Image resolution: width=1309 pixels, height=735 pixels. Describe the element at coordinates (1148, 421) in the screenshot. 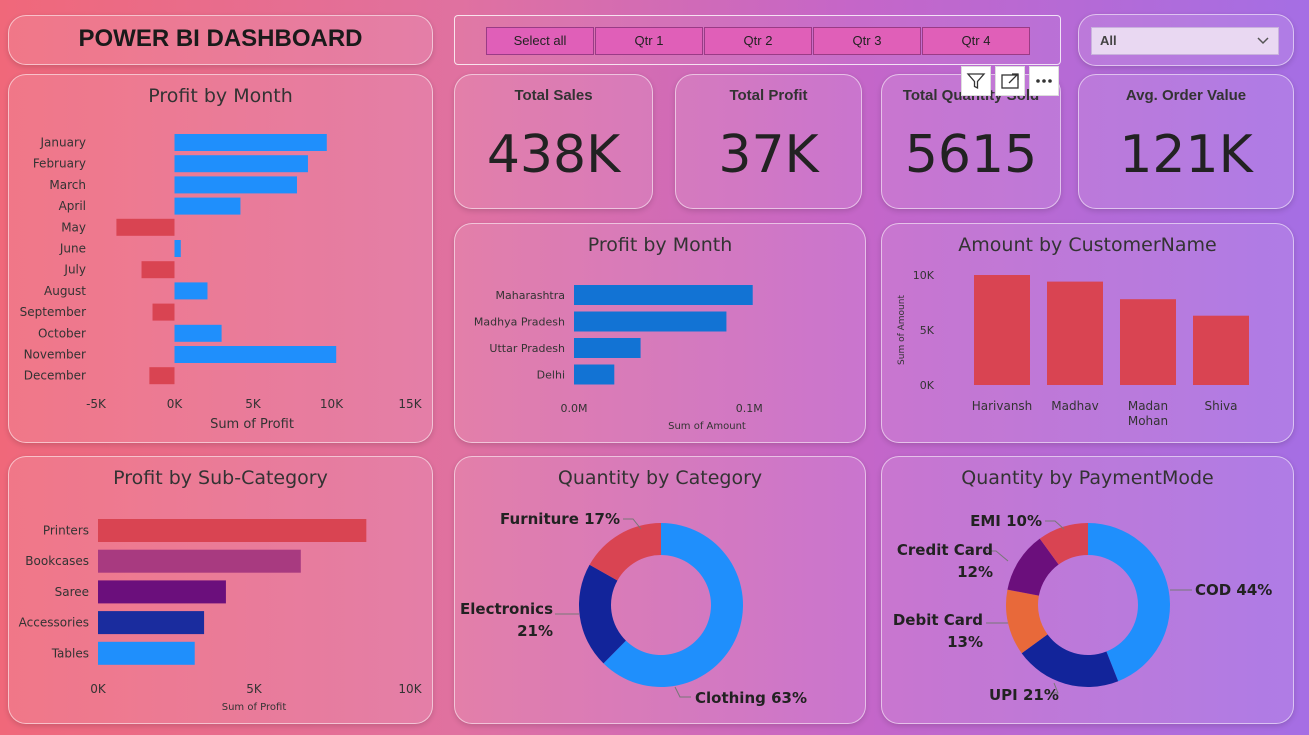

I see `category-label: Mohan` at that location.